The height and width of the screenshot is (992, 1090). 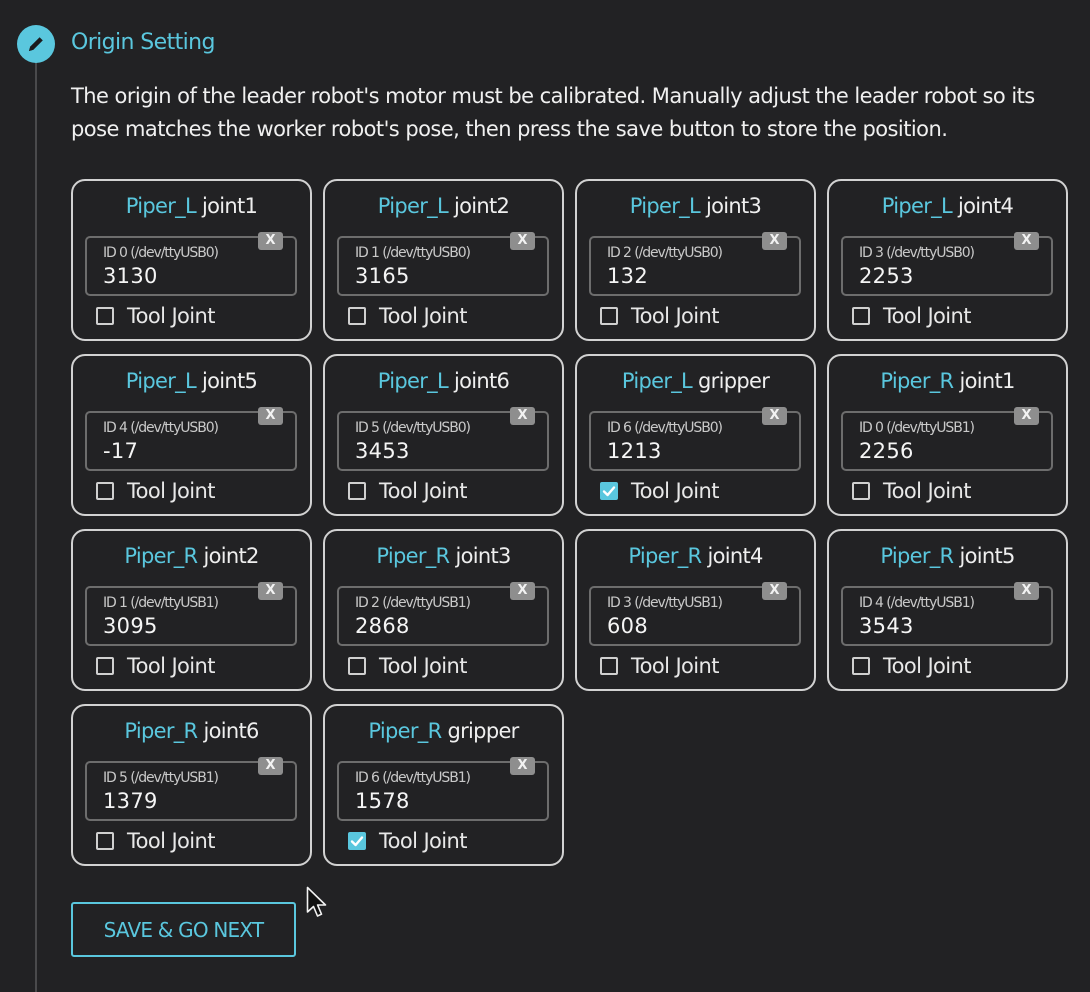 What do you see at coordinates (886, 451) in the screenshot?
I see `joint-position-value: 2256` at bounding box center [886, 451].